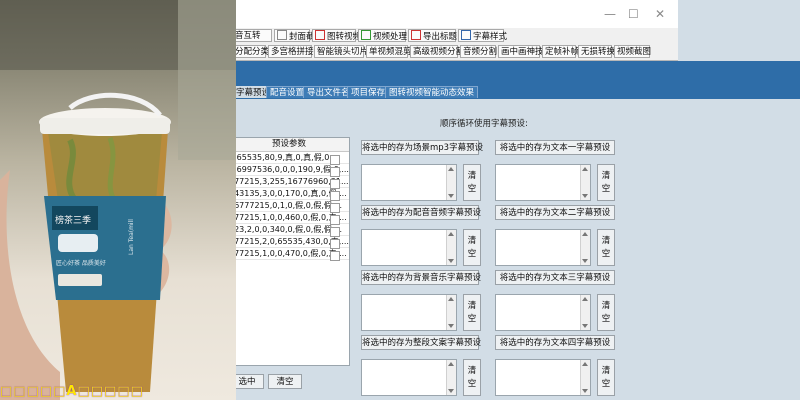 The image size is (800, 400). I want to click on presets-heading: 顺序循环使用字幕预设:, so click(484, 124).